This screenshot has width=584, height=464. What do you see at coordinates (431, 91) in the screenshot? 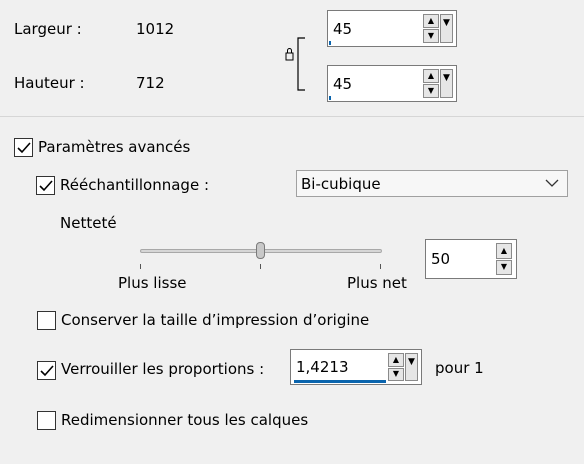
I see `height-down-arrow-icon: ▼` at bounding box center [431, 91].